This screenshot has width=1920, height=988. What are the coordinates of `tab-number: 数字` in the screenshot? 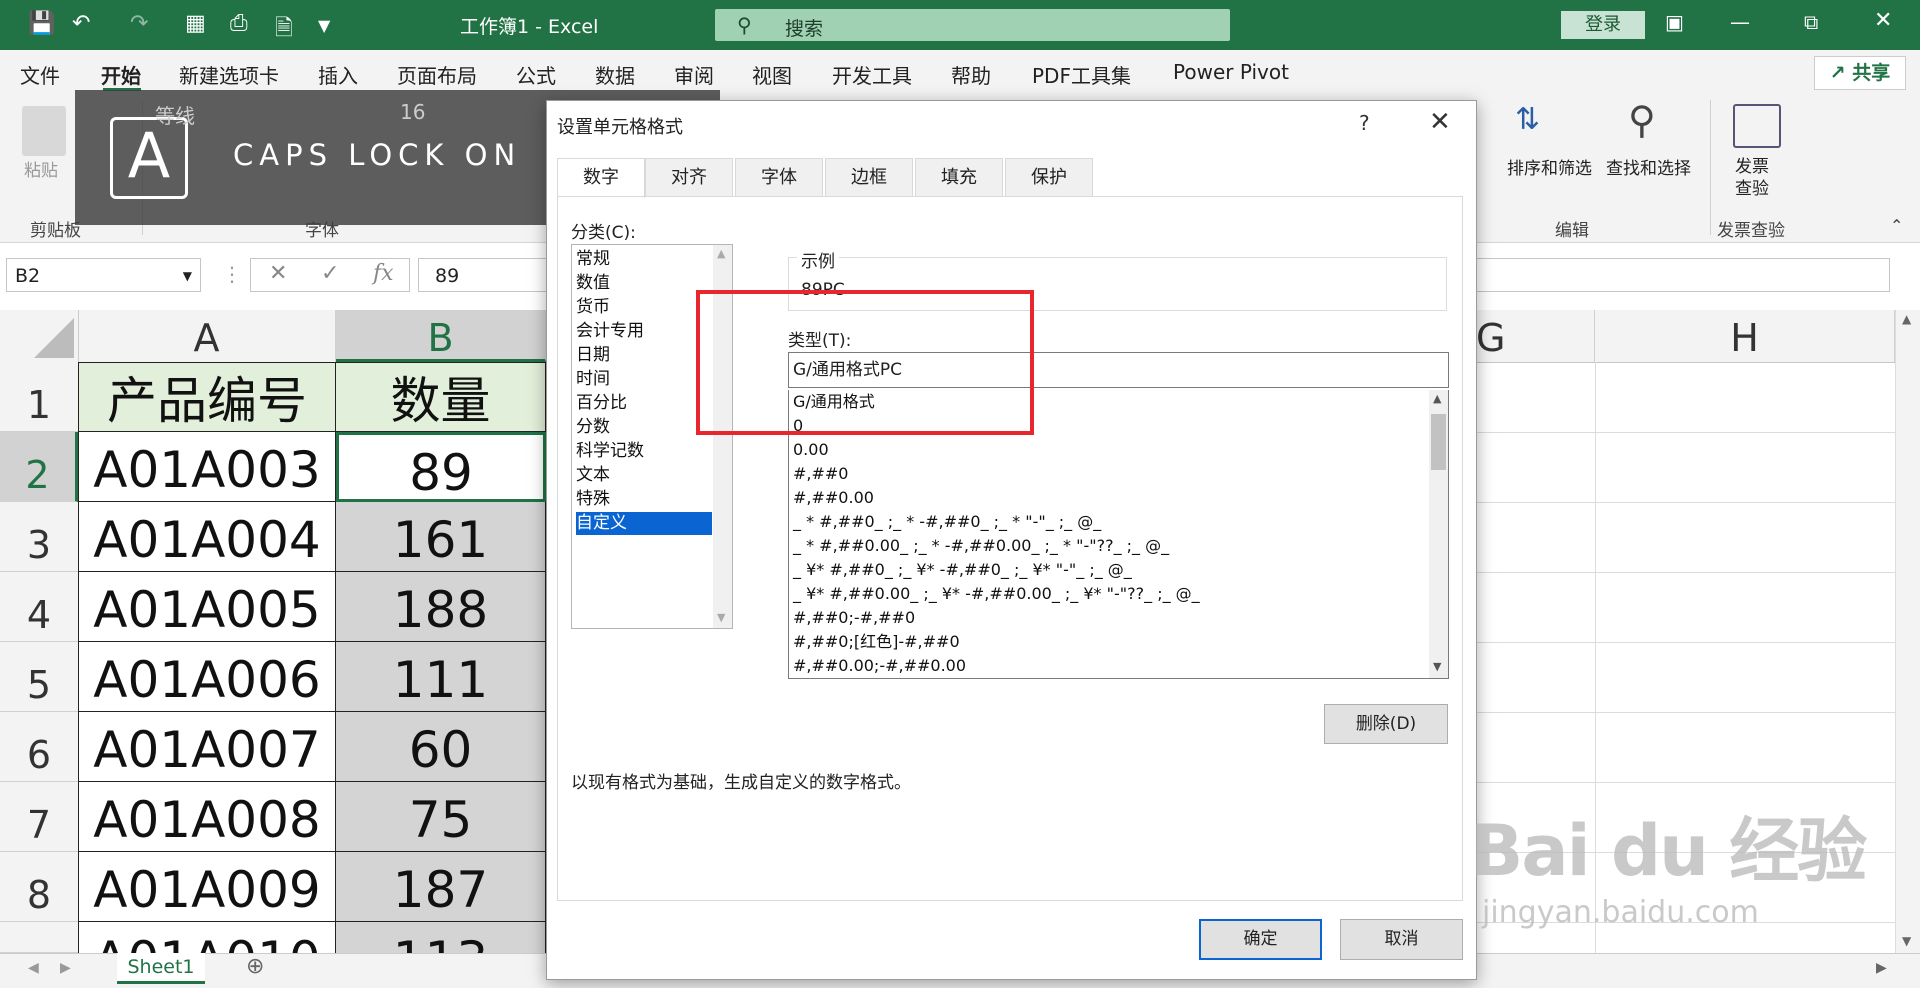 It's located at (601, 178).